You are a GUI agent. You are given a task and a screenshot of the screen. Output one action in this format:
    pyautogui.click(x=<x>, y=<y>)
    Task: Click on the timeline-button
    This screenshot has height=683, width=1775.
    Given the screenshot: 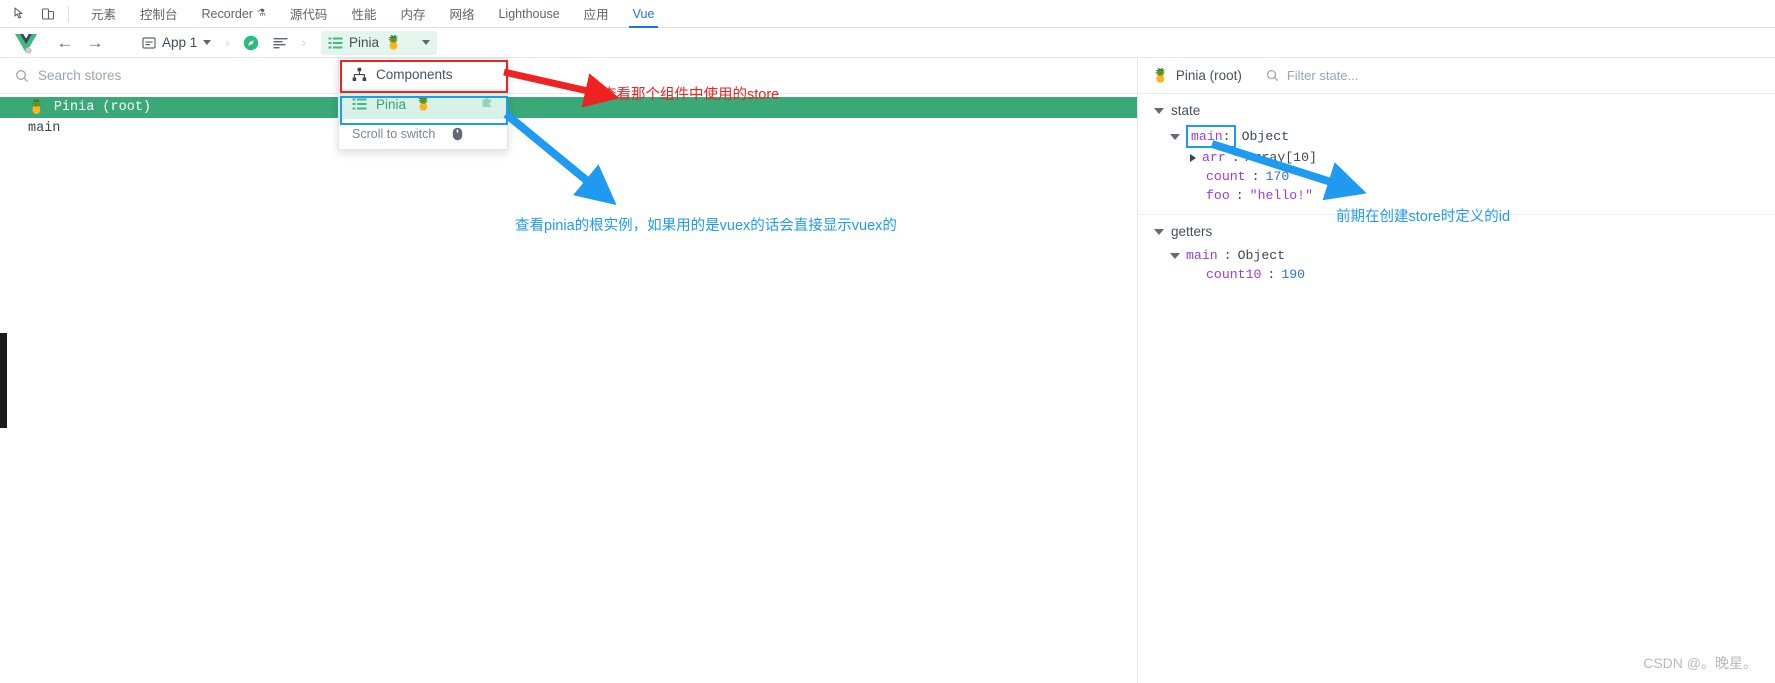 What is the action you would take?
    pyautogui.click(x=280, y=43)
    